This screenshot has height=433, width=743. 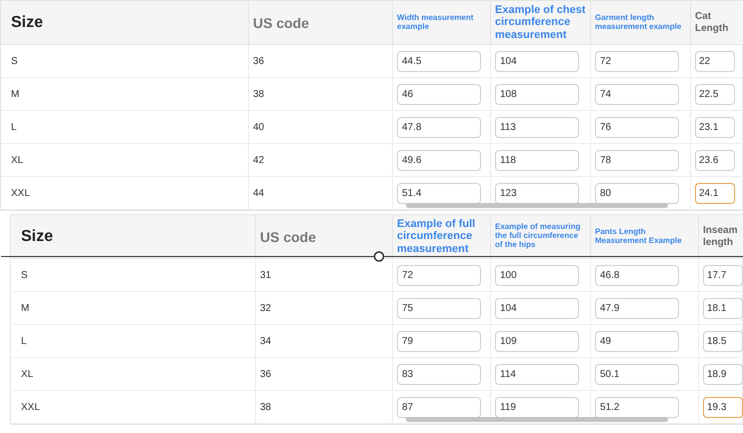 What do you see at coordinates (537, 341) in the screenshot?
I see `measurement-field: 109` at bounding box center [537, 341].